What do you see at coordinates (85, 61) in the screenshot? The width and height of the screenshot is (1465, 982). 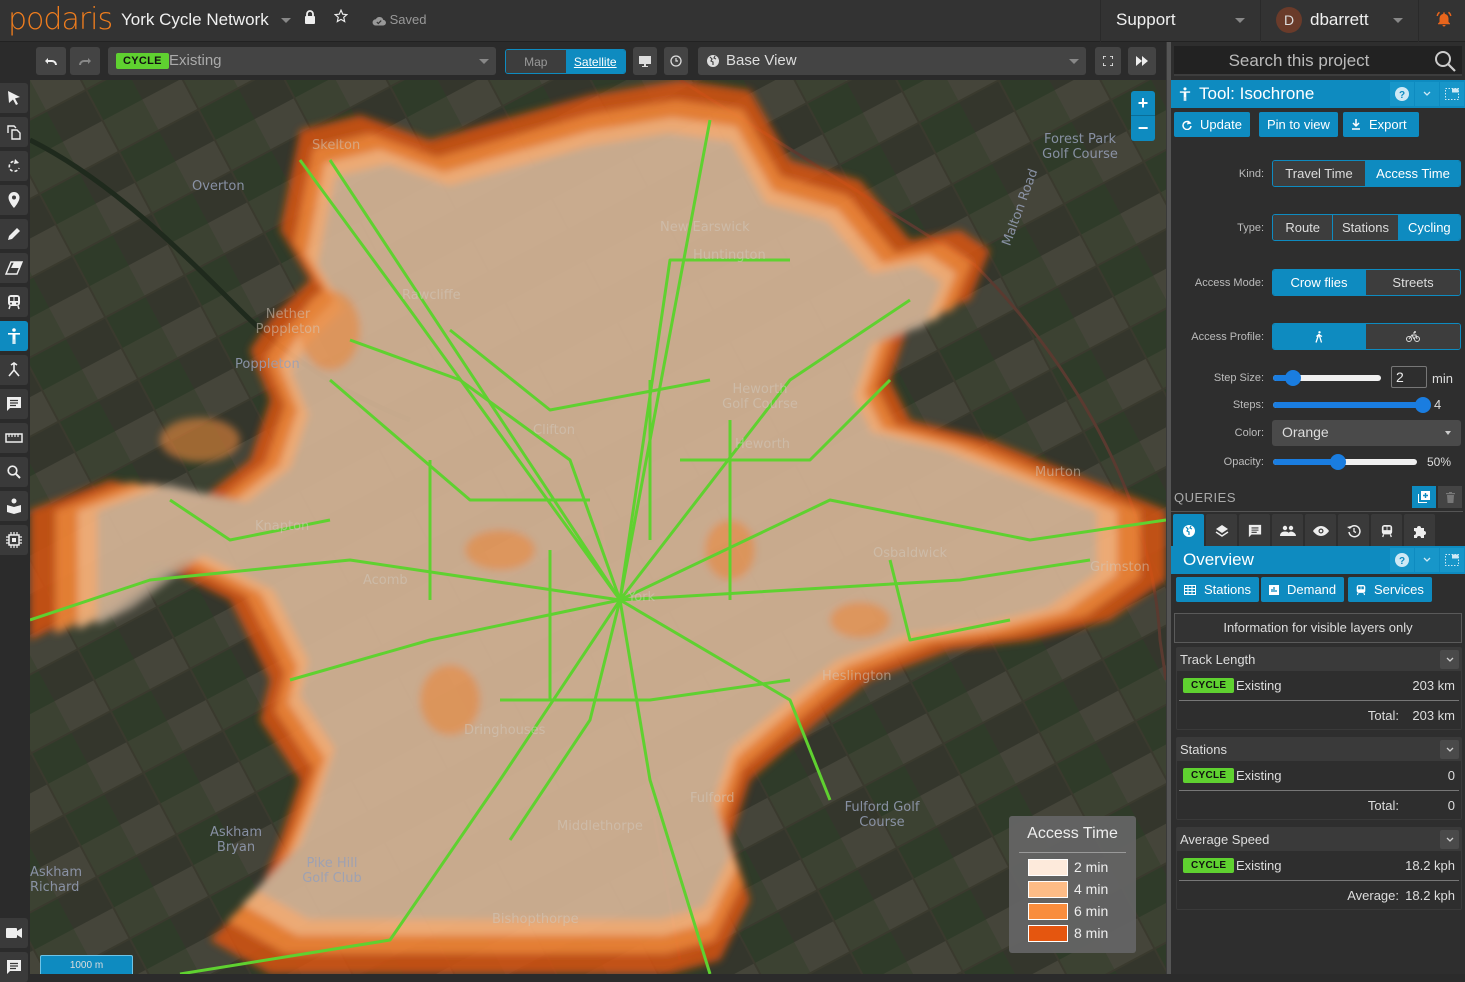 I see `redo-button` at bounding box center [85, 61].